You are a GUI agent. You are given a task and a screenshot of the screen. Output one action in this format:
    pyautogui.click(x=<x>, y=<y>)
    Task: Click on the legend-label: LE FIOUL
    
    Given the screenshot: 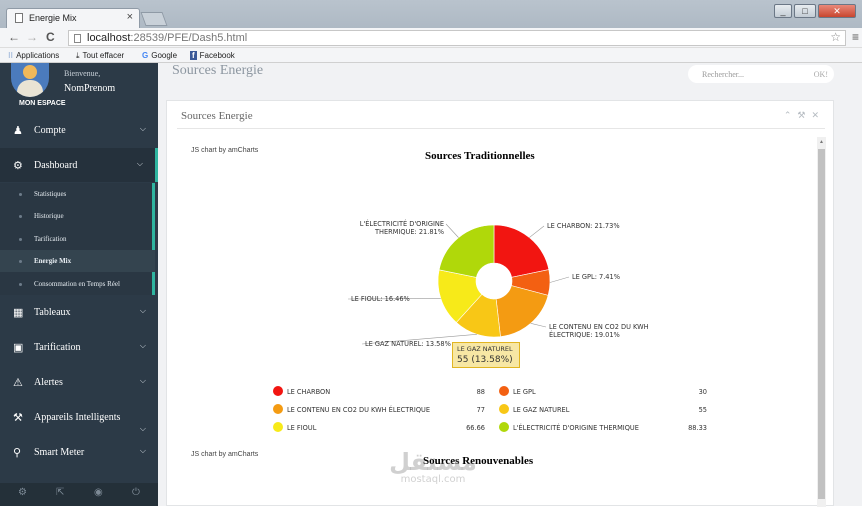 What is the action you would take?
    pyautogui.click(x=302, y=428)
    